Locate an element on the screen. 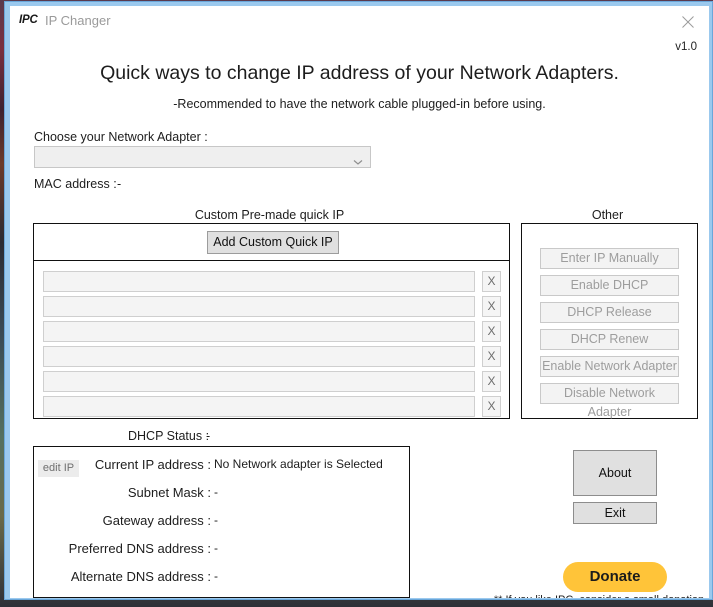 This screenshot has height=607, width=713. custom-quick-ip-header: Add Custom Quick IP is located at coordinates (271, 242).